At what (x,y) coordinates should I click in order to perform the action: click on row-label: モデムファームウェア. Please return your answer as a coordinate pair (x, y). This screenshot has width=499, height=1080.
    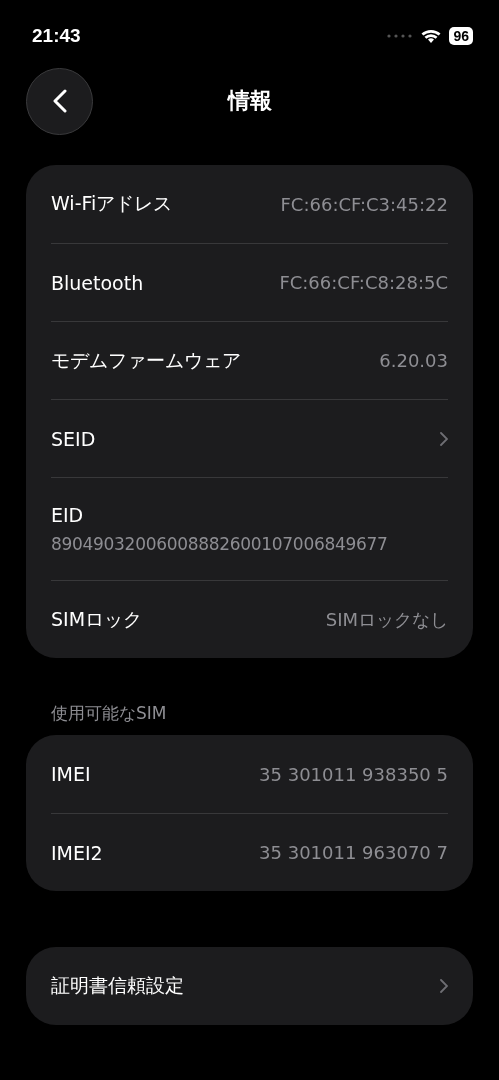
    Looking at the image, I should click on (146, 360).